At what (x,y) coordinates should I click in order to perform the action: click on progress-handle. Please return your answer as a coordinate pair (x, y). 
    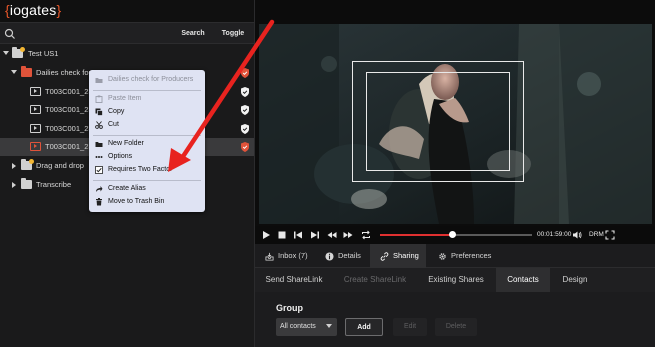
    Looking at the image, I should click on (453, 234).